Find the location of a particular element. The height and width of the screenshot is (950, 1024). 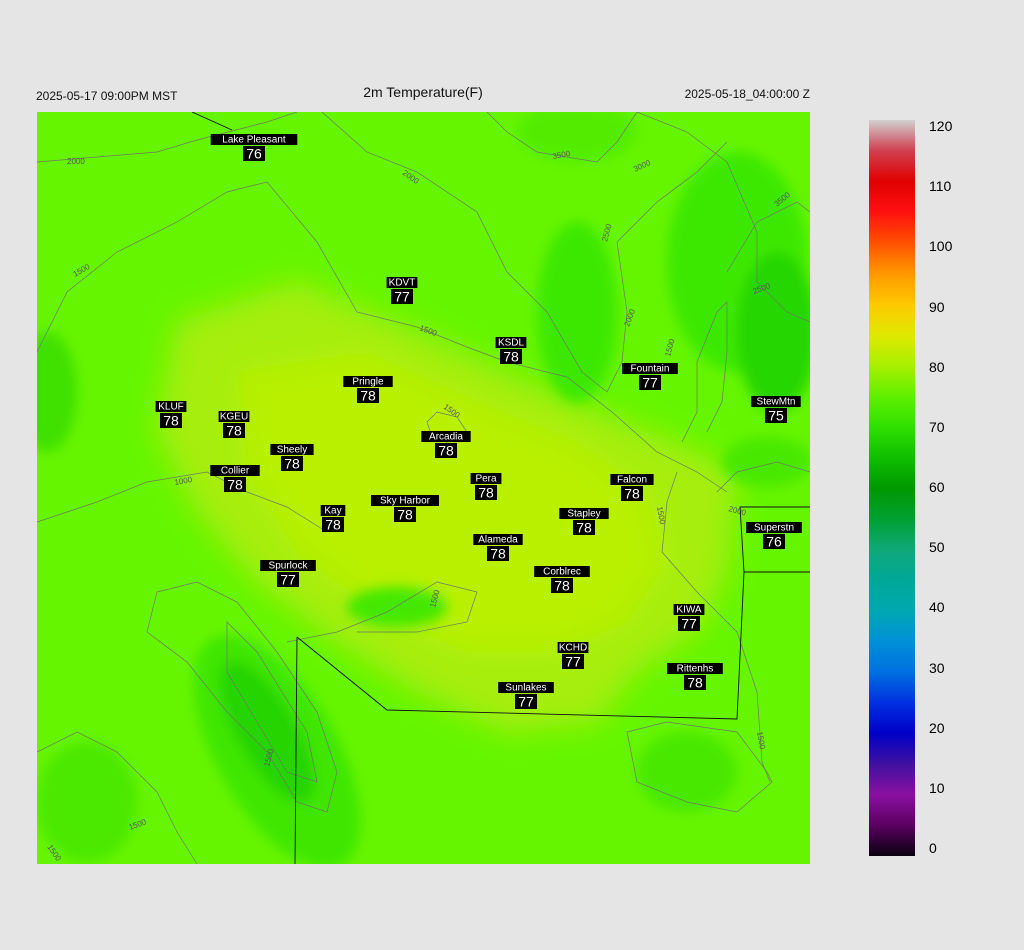

station-name: Kay is located at coordinates (332, 511).